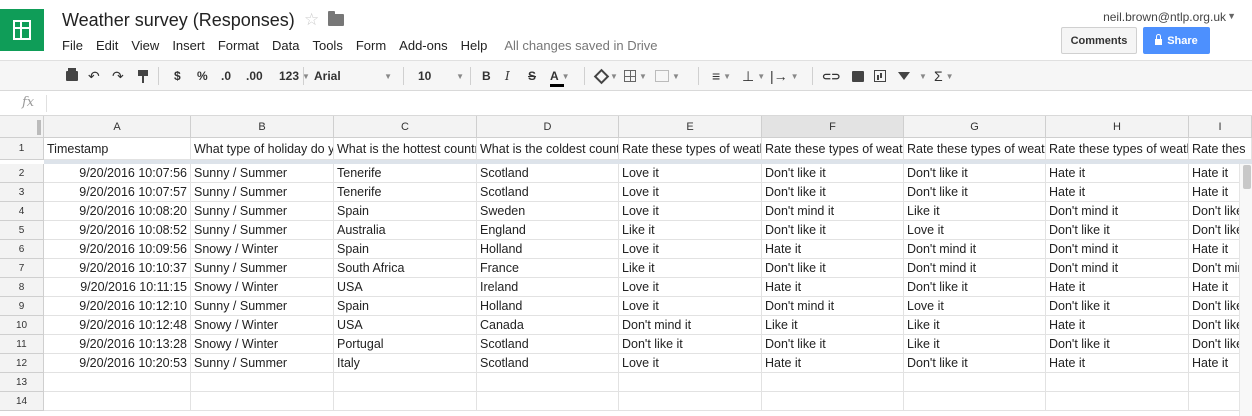 This screenshot has height=416, width=1252. What do you see at coordinates (858, 76) in the screenshot?
I see `insert-comment-icon` at bounding box center [858, 76].